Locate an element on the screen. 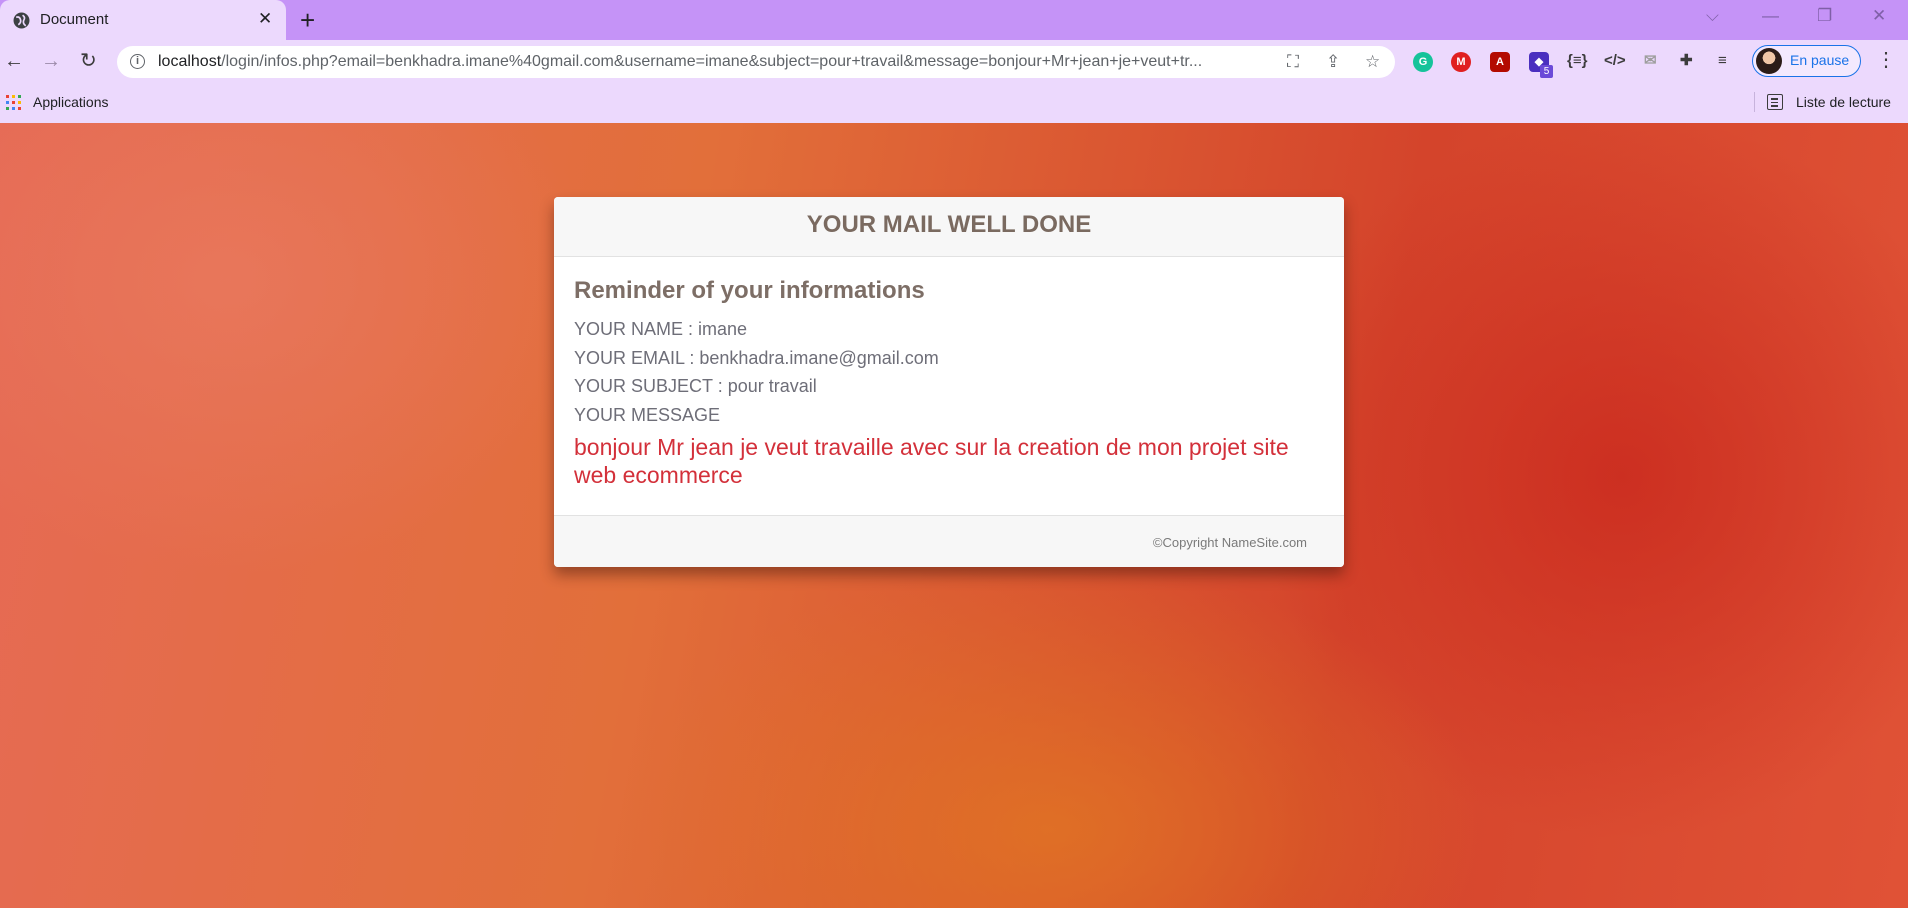 This screenshot has height=908, width=1908. new-tab-button: + is located at coordinates (307, 20).